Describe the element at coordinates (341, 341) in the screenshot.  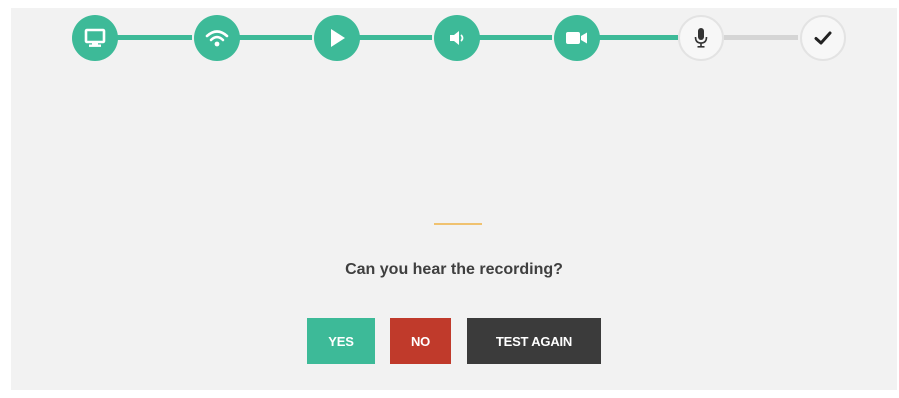
I see `yes-button: YES` at that location.